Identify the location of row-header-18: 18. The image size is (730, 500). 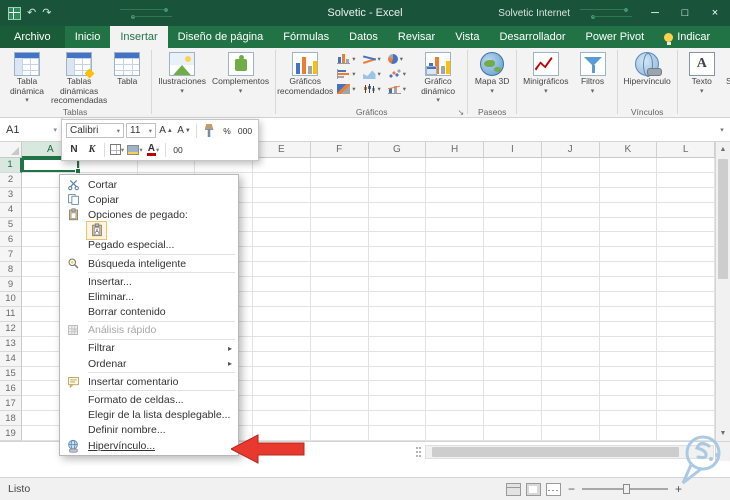
(11, 419).